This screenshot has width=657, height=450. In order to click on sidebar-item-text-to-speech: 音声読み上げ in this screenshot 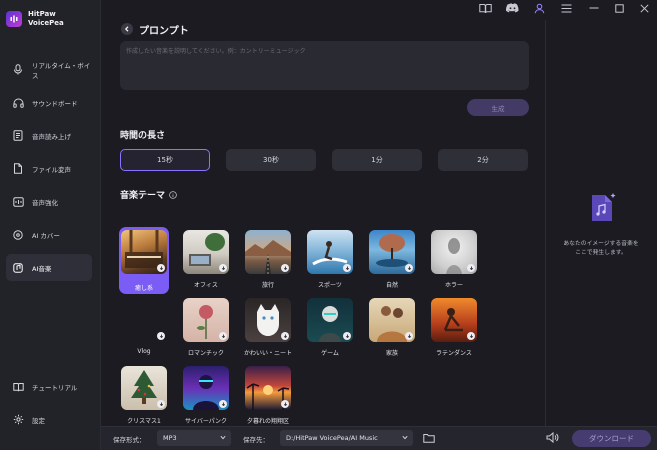, I will do `click(49, 135)`.